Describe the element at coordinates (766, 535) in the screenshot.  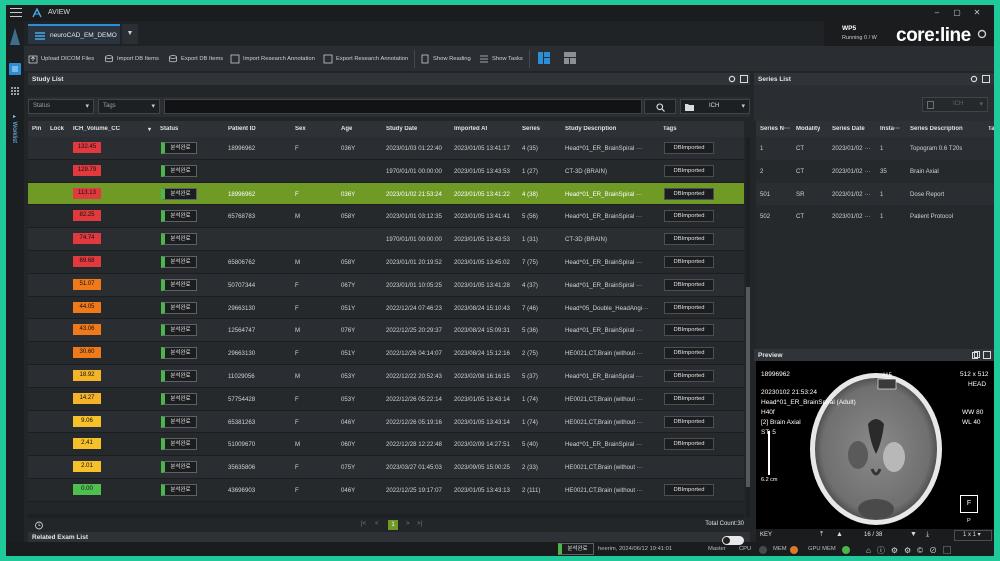
I see `key-label: KEY` at that location.